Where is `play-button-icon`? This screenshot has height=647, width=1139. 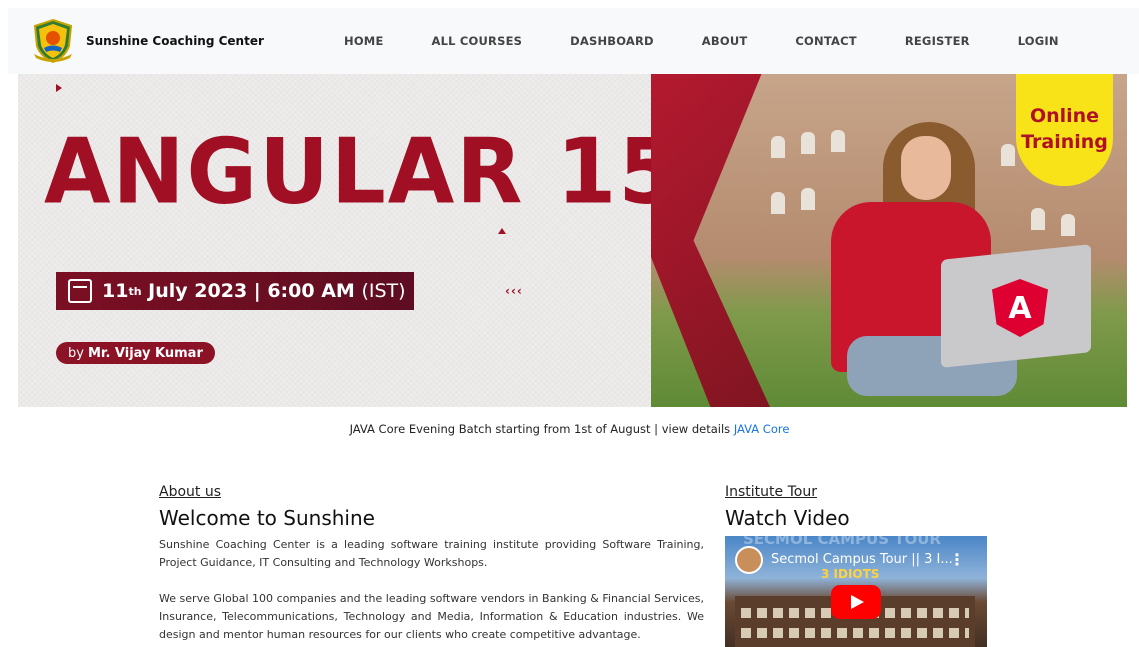
play-button-icon is located at coordinates (856, 602).